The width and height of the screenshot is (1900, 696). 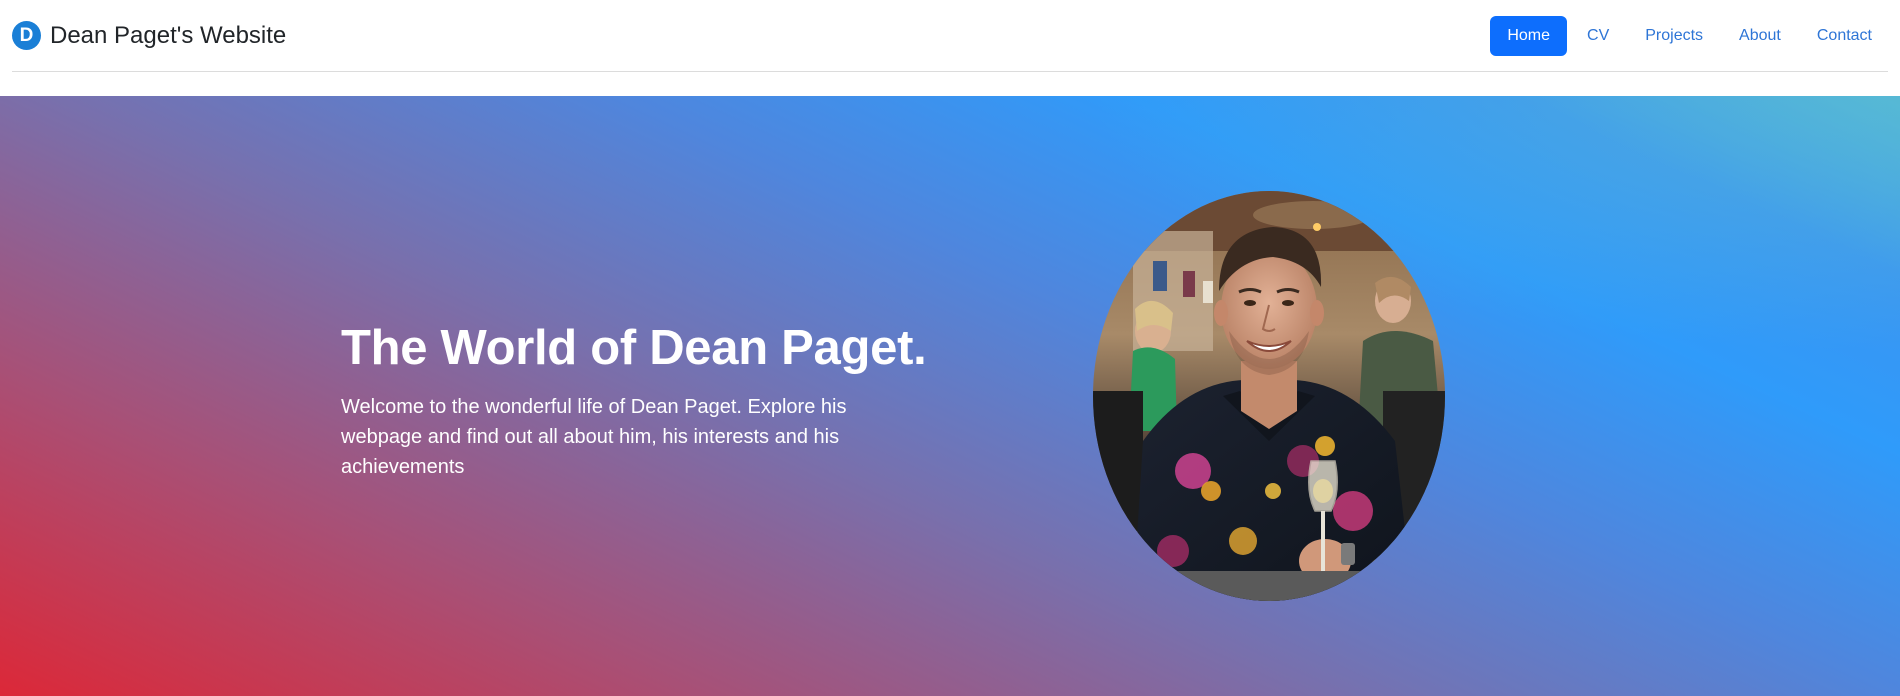 I want to click on brand-name: Dean Paget's Website, so click(x=168, y=35).